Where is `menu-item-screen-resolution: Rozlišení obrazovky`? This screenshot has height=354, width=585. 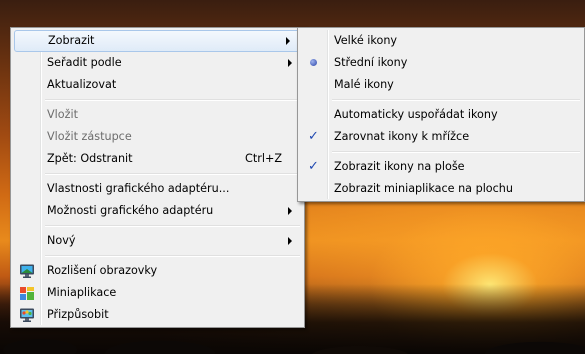 menu-item-screen-resolution: Rozlišení obrazovky is located at coordinates (157, 271).